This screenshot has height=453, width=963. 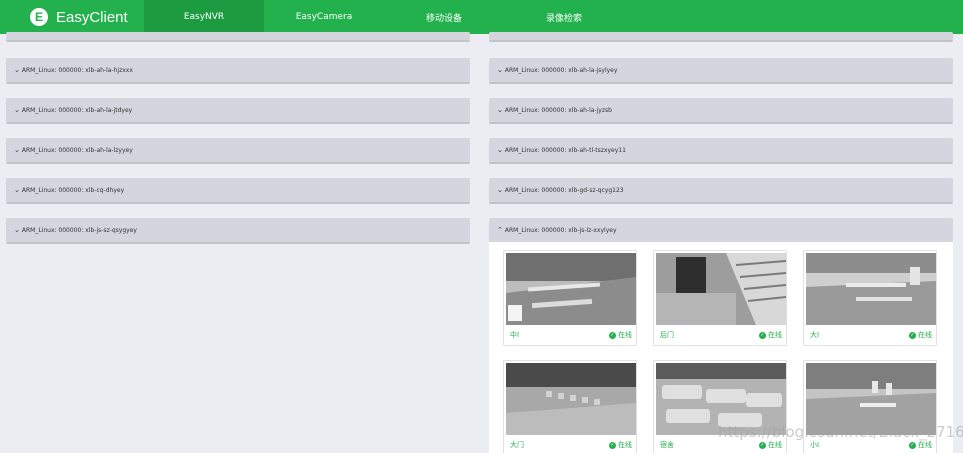 What do you see at coordinates (561, 70) in the screenshot?
I see `device-label: ARM_Linux: 000000: xlb-ah-la-jsylyey` at bounding box center [561, 70].